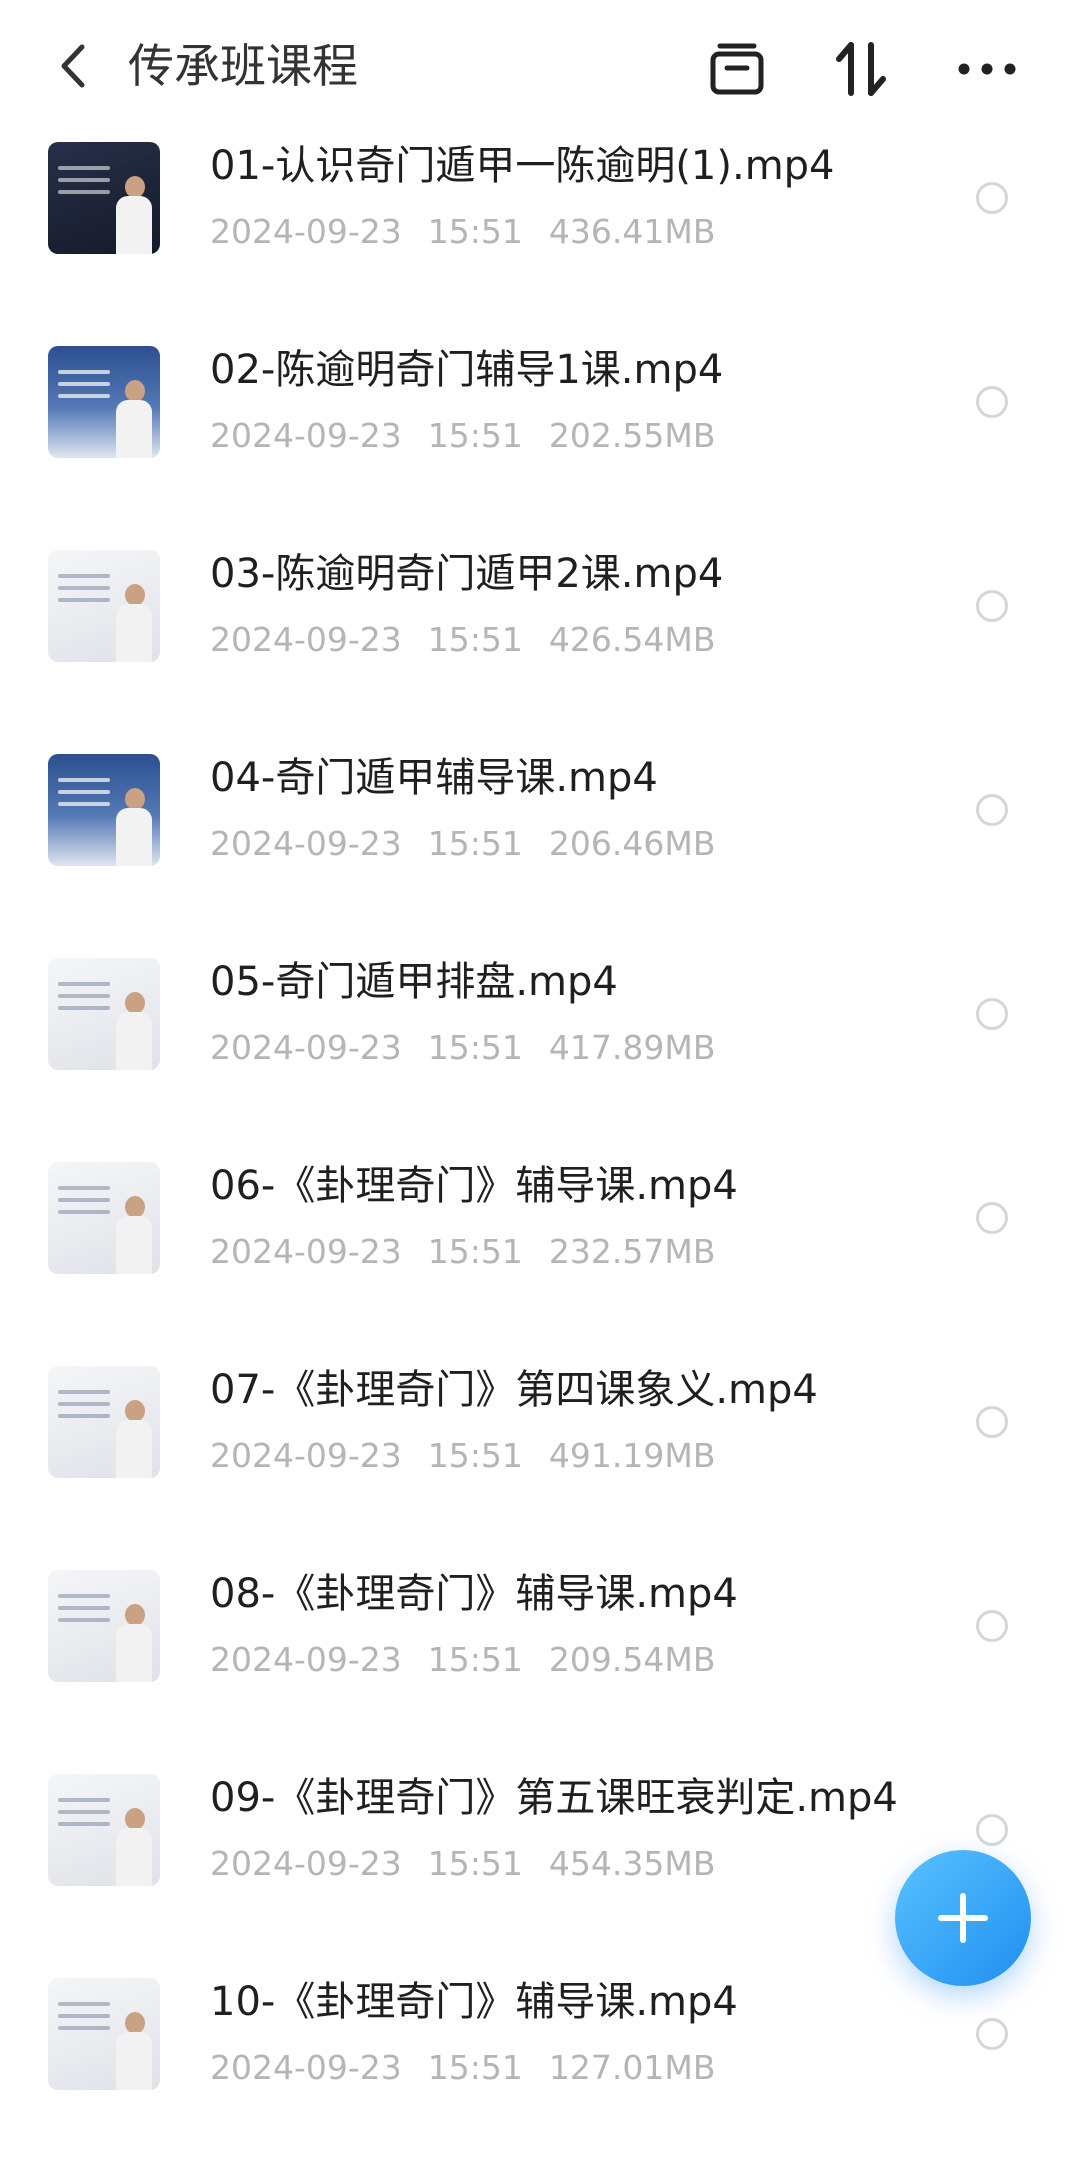  I want to click on file-meta: 2024-09-23 15:51 454.35MB, so click(475, 1864).